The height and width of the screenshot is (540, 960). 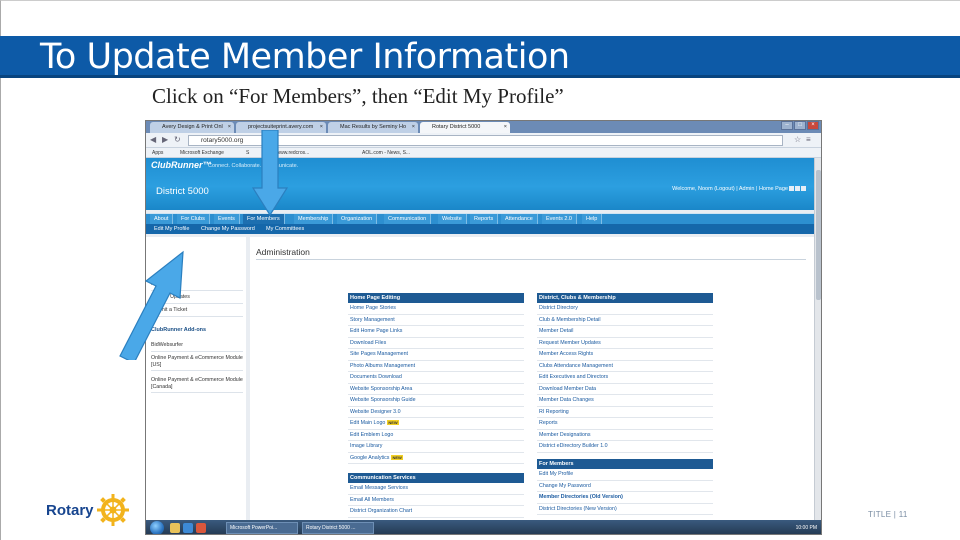 What do you see at coordinates (436, 458) in the screenshot?
I see `admin-link: Google Analytics NEW` at bounding box center [436, 458].